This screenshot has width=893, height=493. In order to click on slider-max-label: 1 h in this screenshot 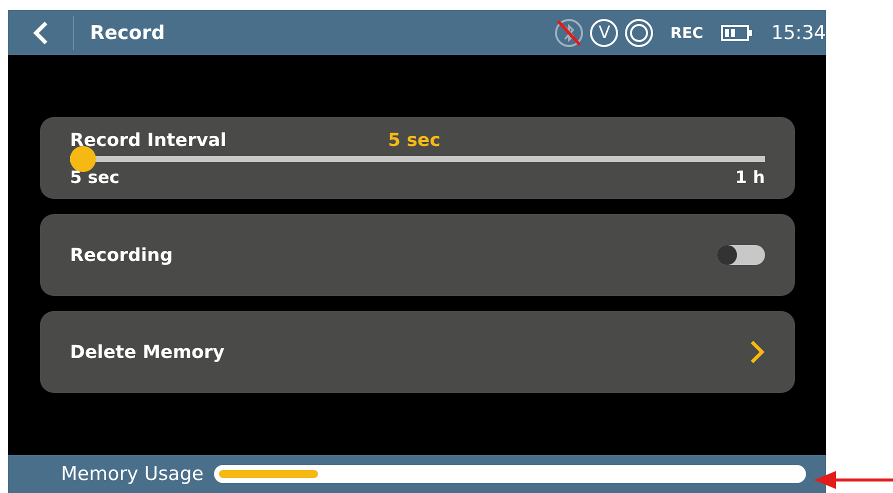, I will do `click(750, 178)`.